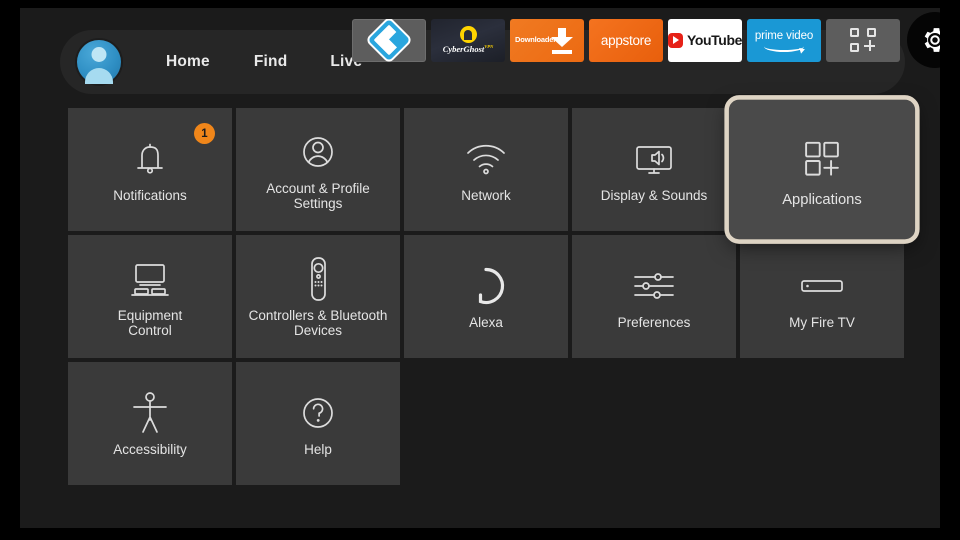 The image size is (960, 540). I want to click on cyberghost-ghost-icon, so click(468, 34).